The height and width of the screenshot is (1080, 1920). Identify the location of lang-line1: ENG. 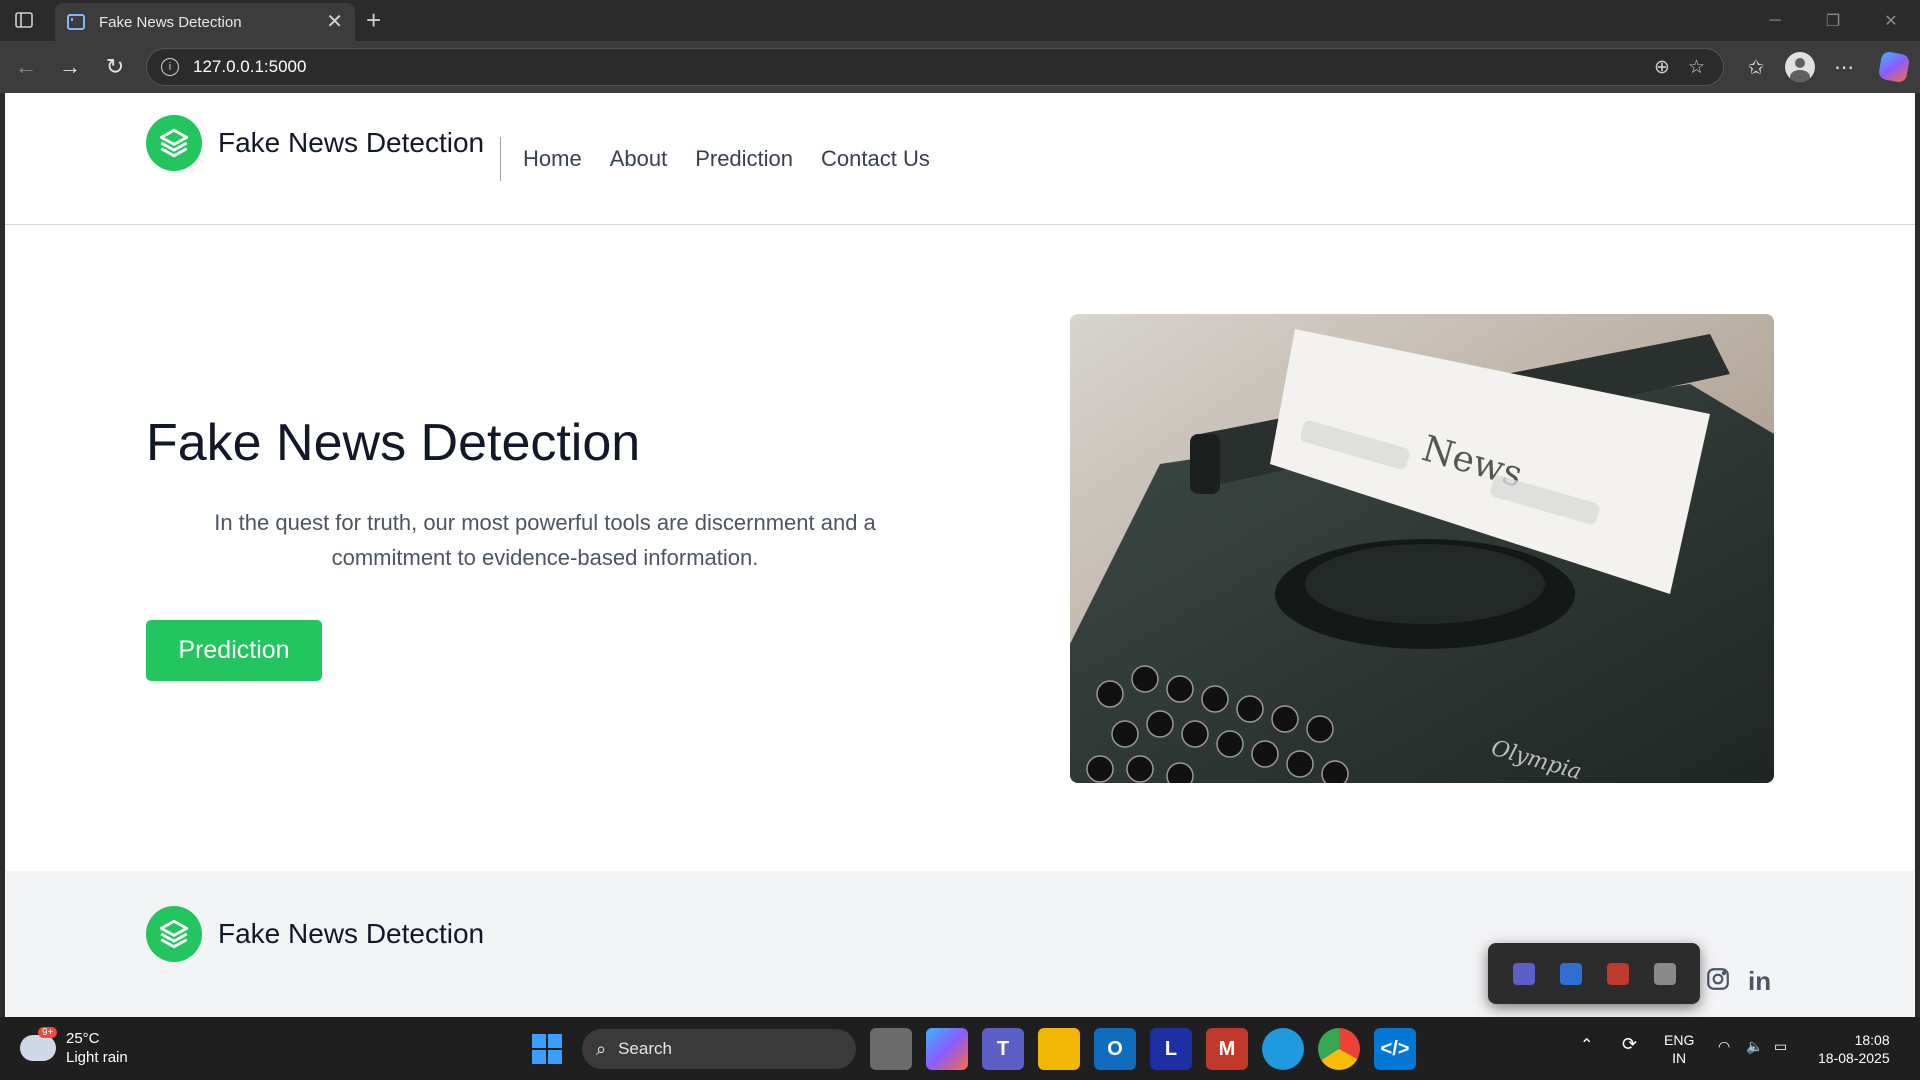
(1679, 1040).